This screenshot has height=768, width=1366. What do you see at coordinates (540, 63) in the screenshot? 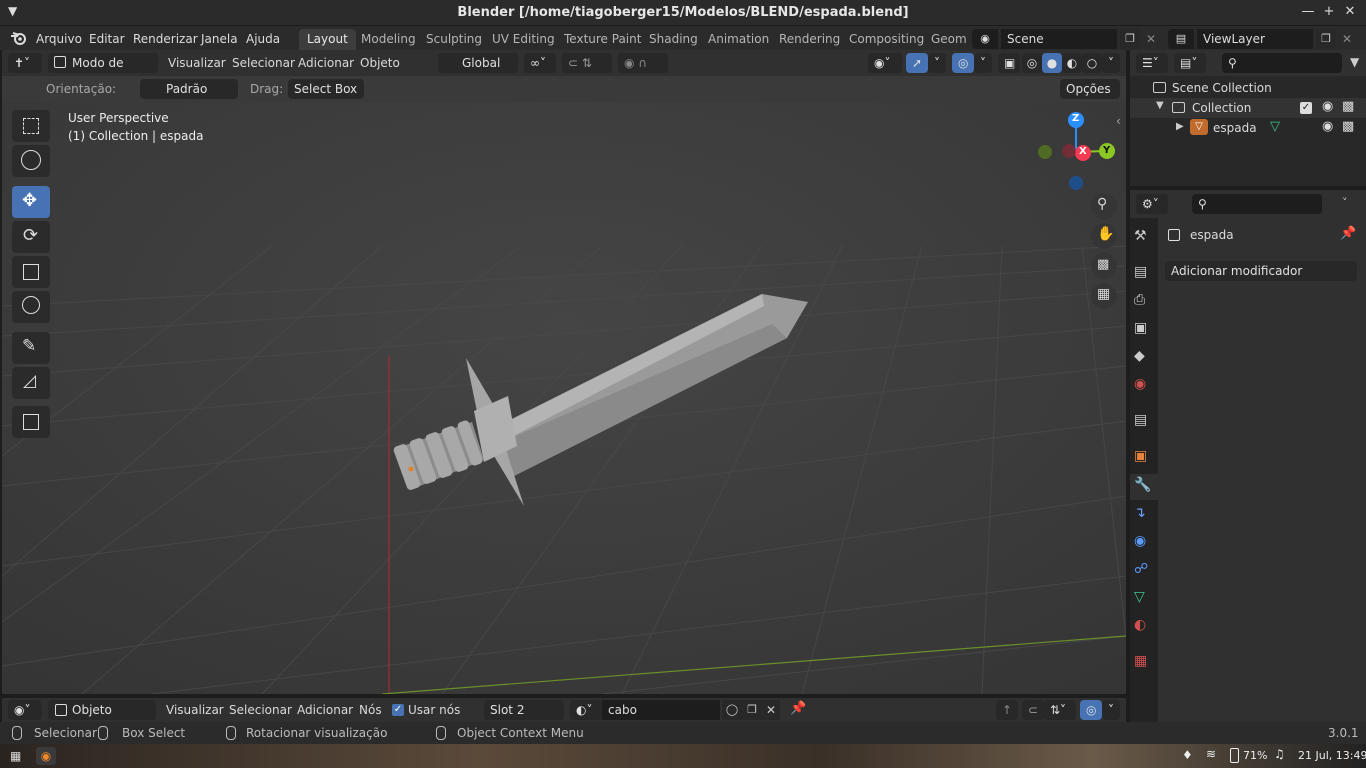
I see `pivot-point-dropdown: ∞˅` at bounding box center [540, 63].